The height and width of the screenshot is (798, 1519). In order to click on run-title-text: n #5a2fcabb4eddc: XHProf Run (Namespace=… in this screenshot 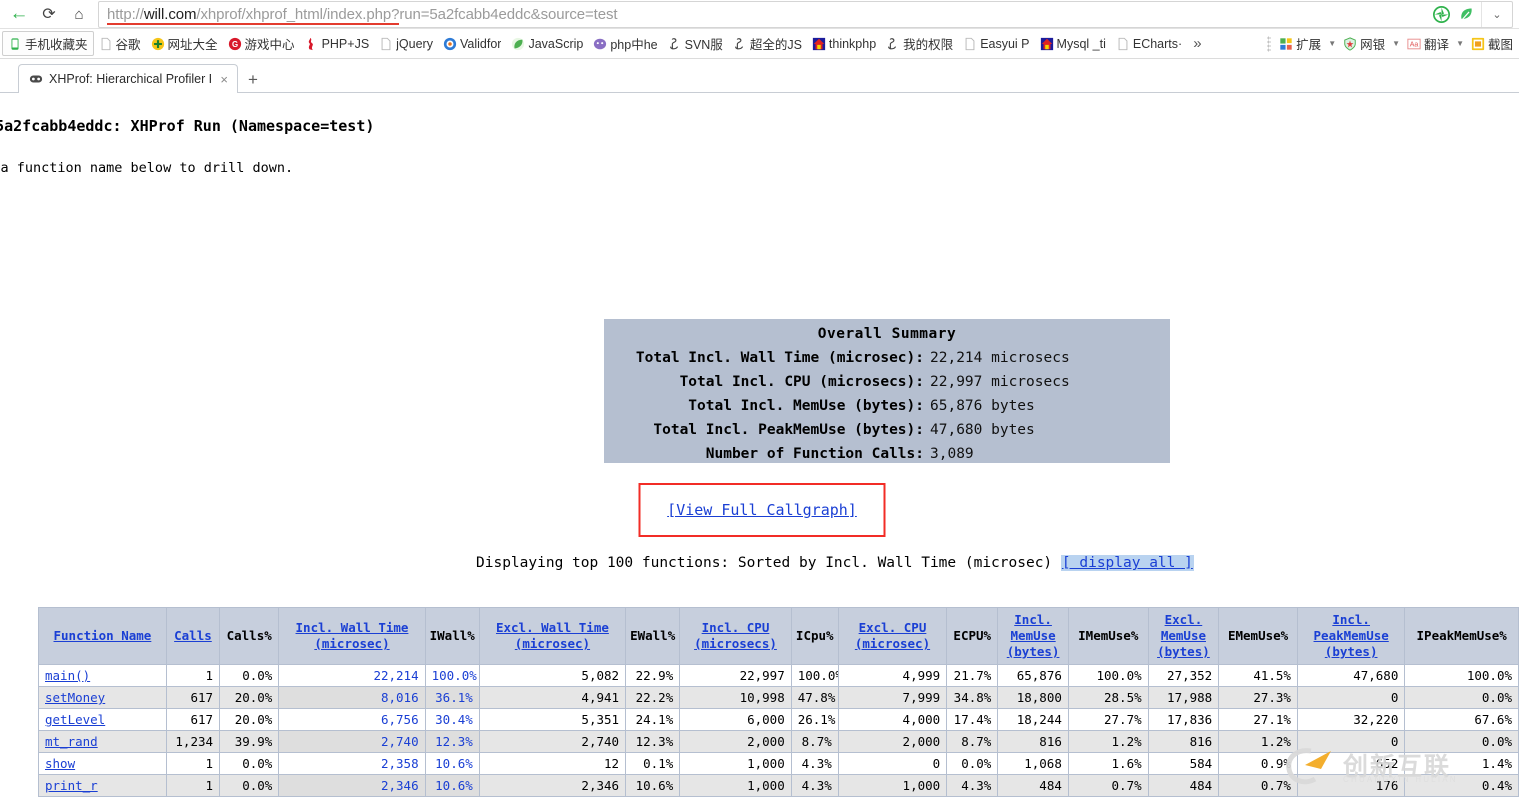, I will do `click(187, 126)`.